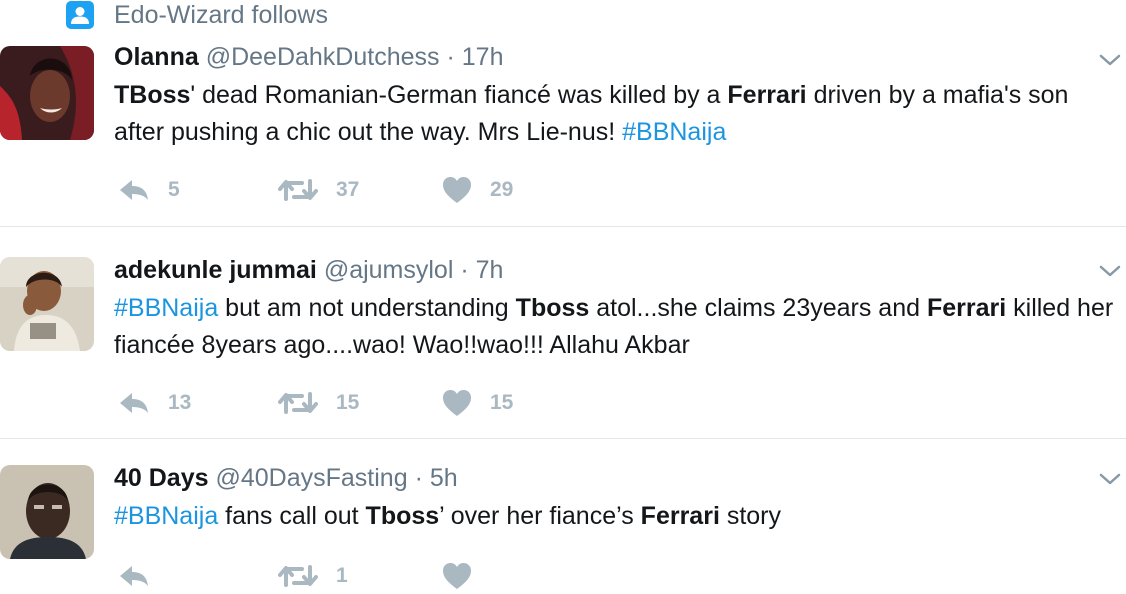 This screenshot has width=1126, height=594. I want to click on retweet-count: 15, so click(348, 402).